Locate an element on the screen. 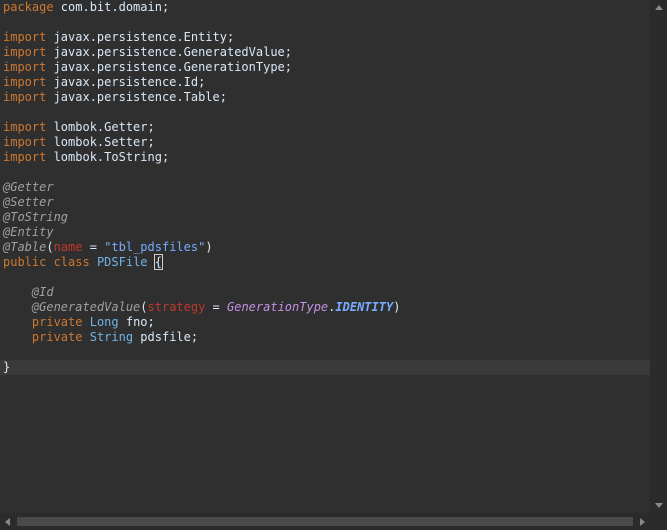 This screenshot has width=667, height=530. keyword: class is located at coordinates (68, 262).